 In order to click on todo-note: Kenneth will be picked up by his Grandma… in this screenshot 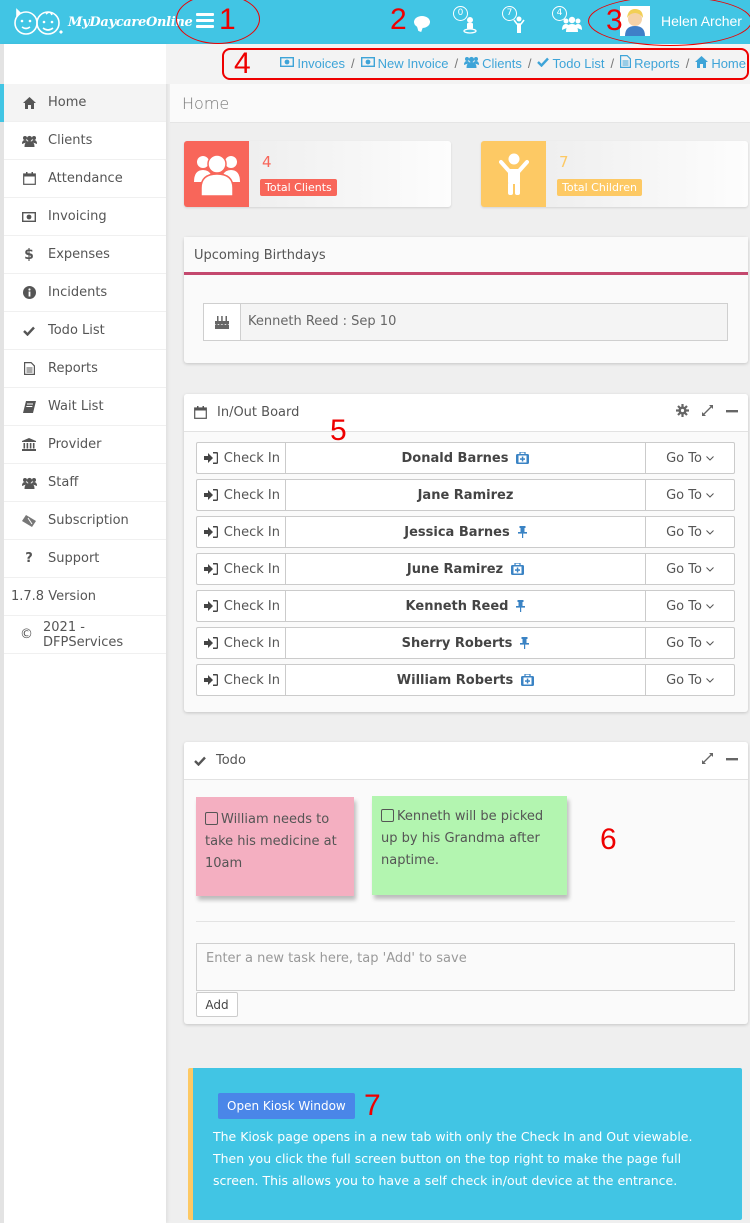, I will do `click(469, 845)`.